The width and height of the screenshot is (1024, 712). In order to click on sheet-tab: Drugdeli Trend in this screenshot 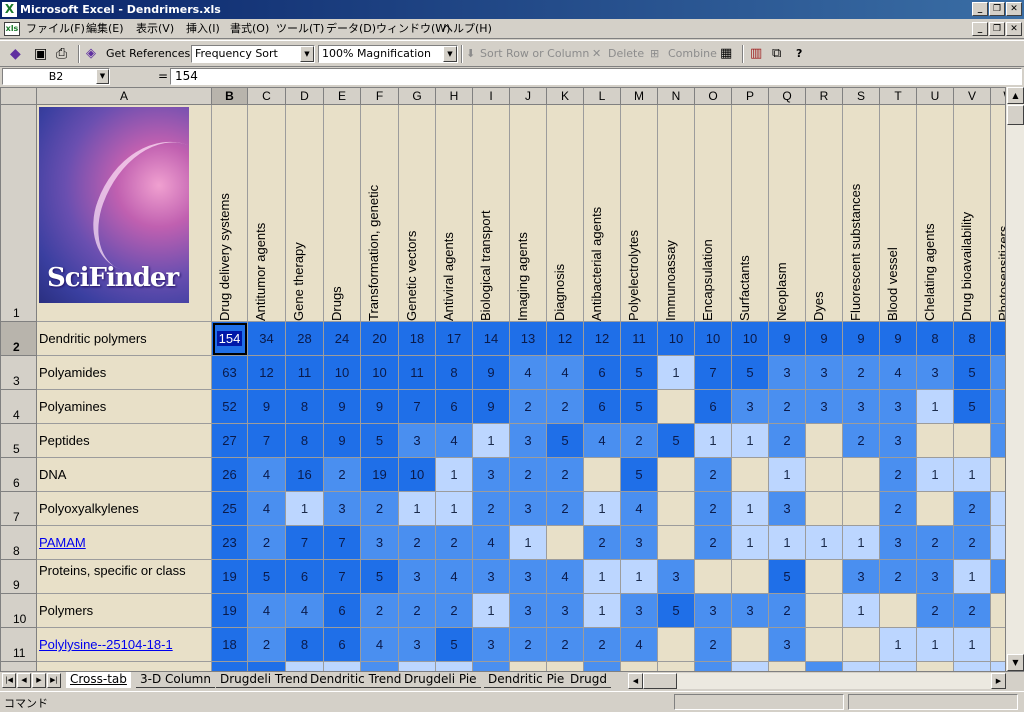, I will do `click(264, 680)`.